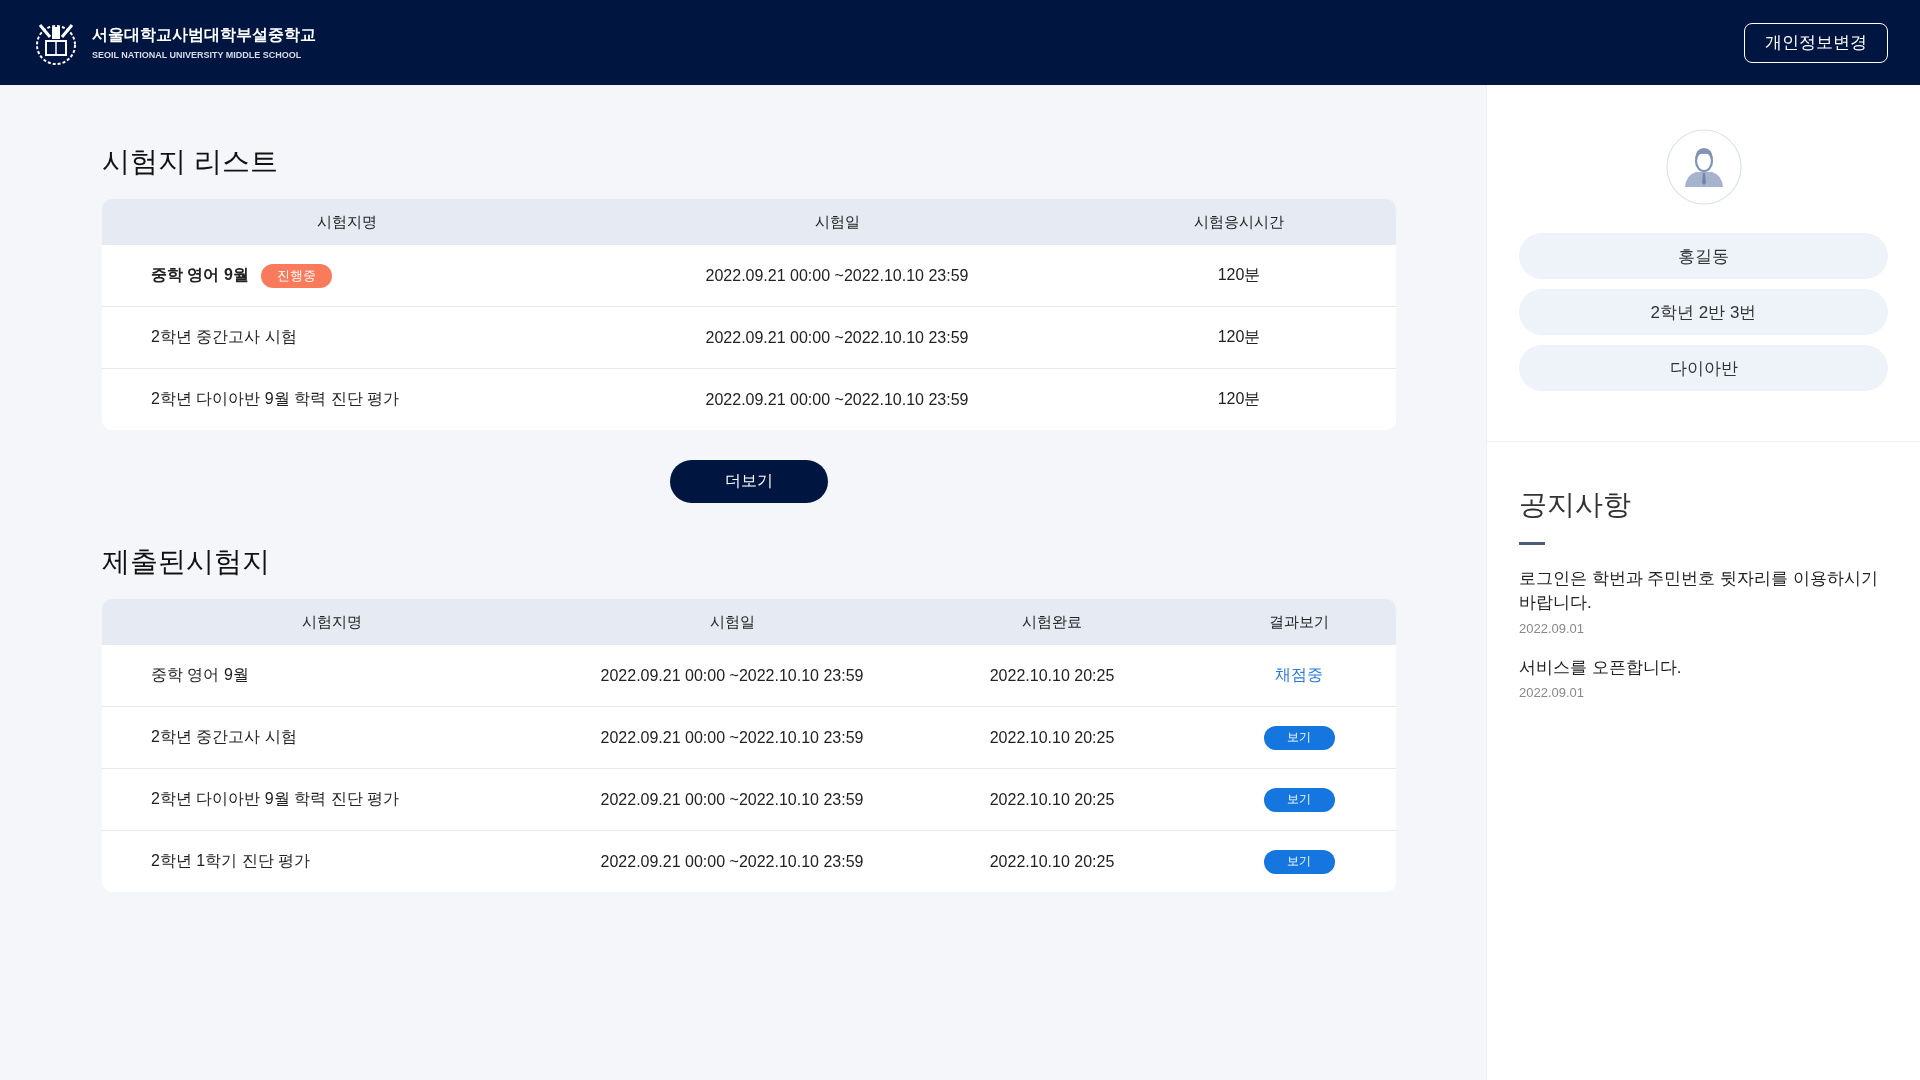 The width and height of the screenshot is (1920, 1080). I want to click on notice-text: 로그인은 학번과 주민번호 뒷자리를 이용하시기 바랍니다., so click(1703, 591).